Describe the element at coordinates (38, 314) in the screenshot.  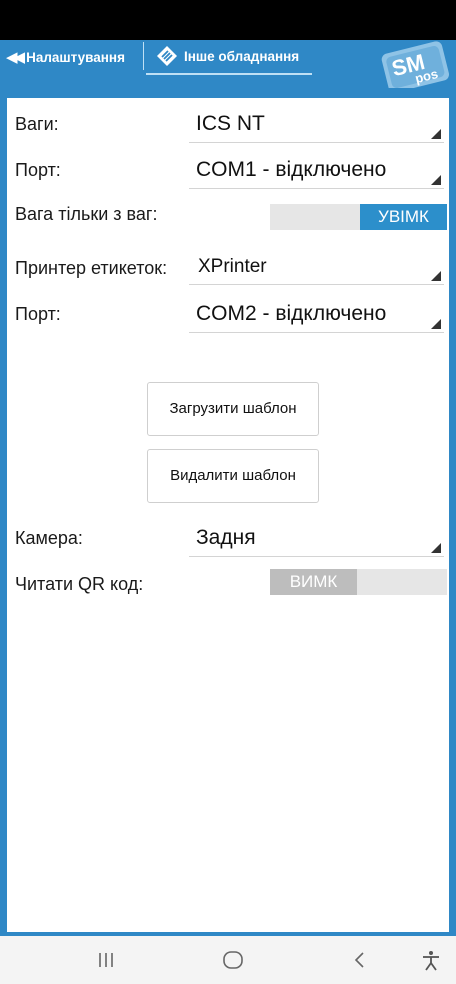
I see `printer-port-label: Порт:` at that location.